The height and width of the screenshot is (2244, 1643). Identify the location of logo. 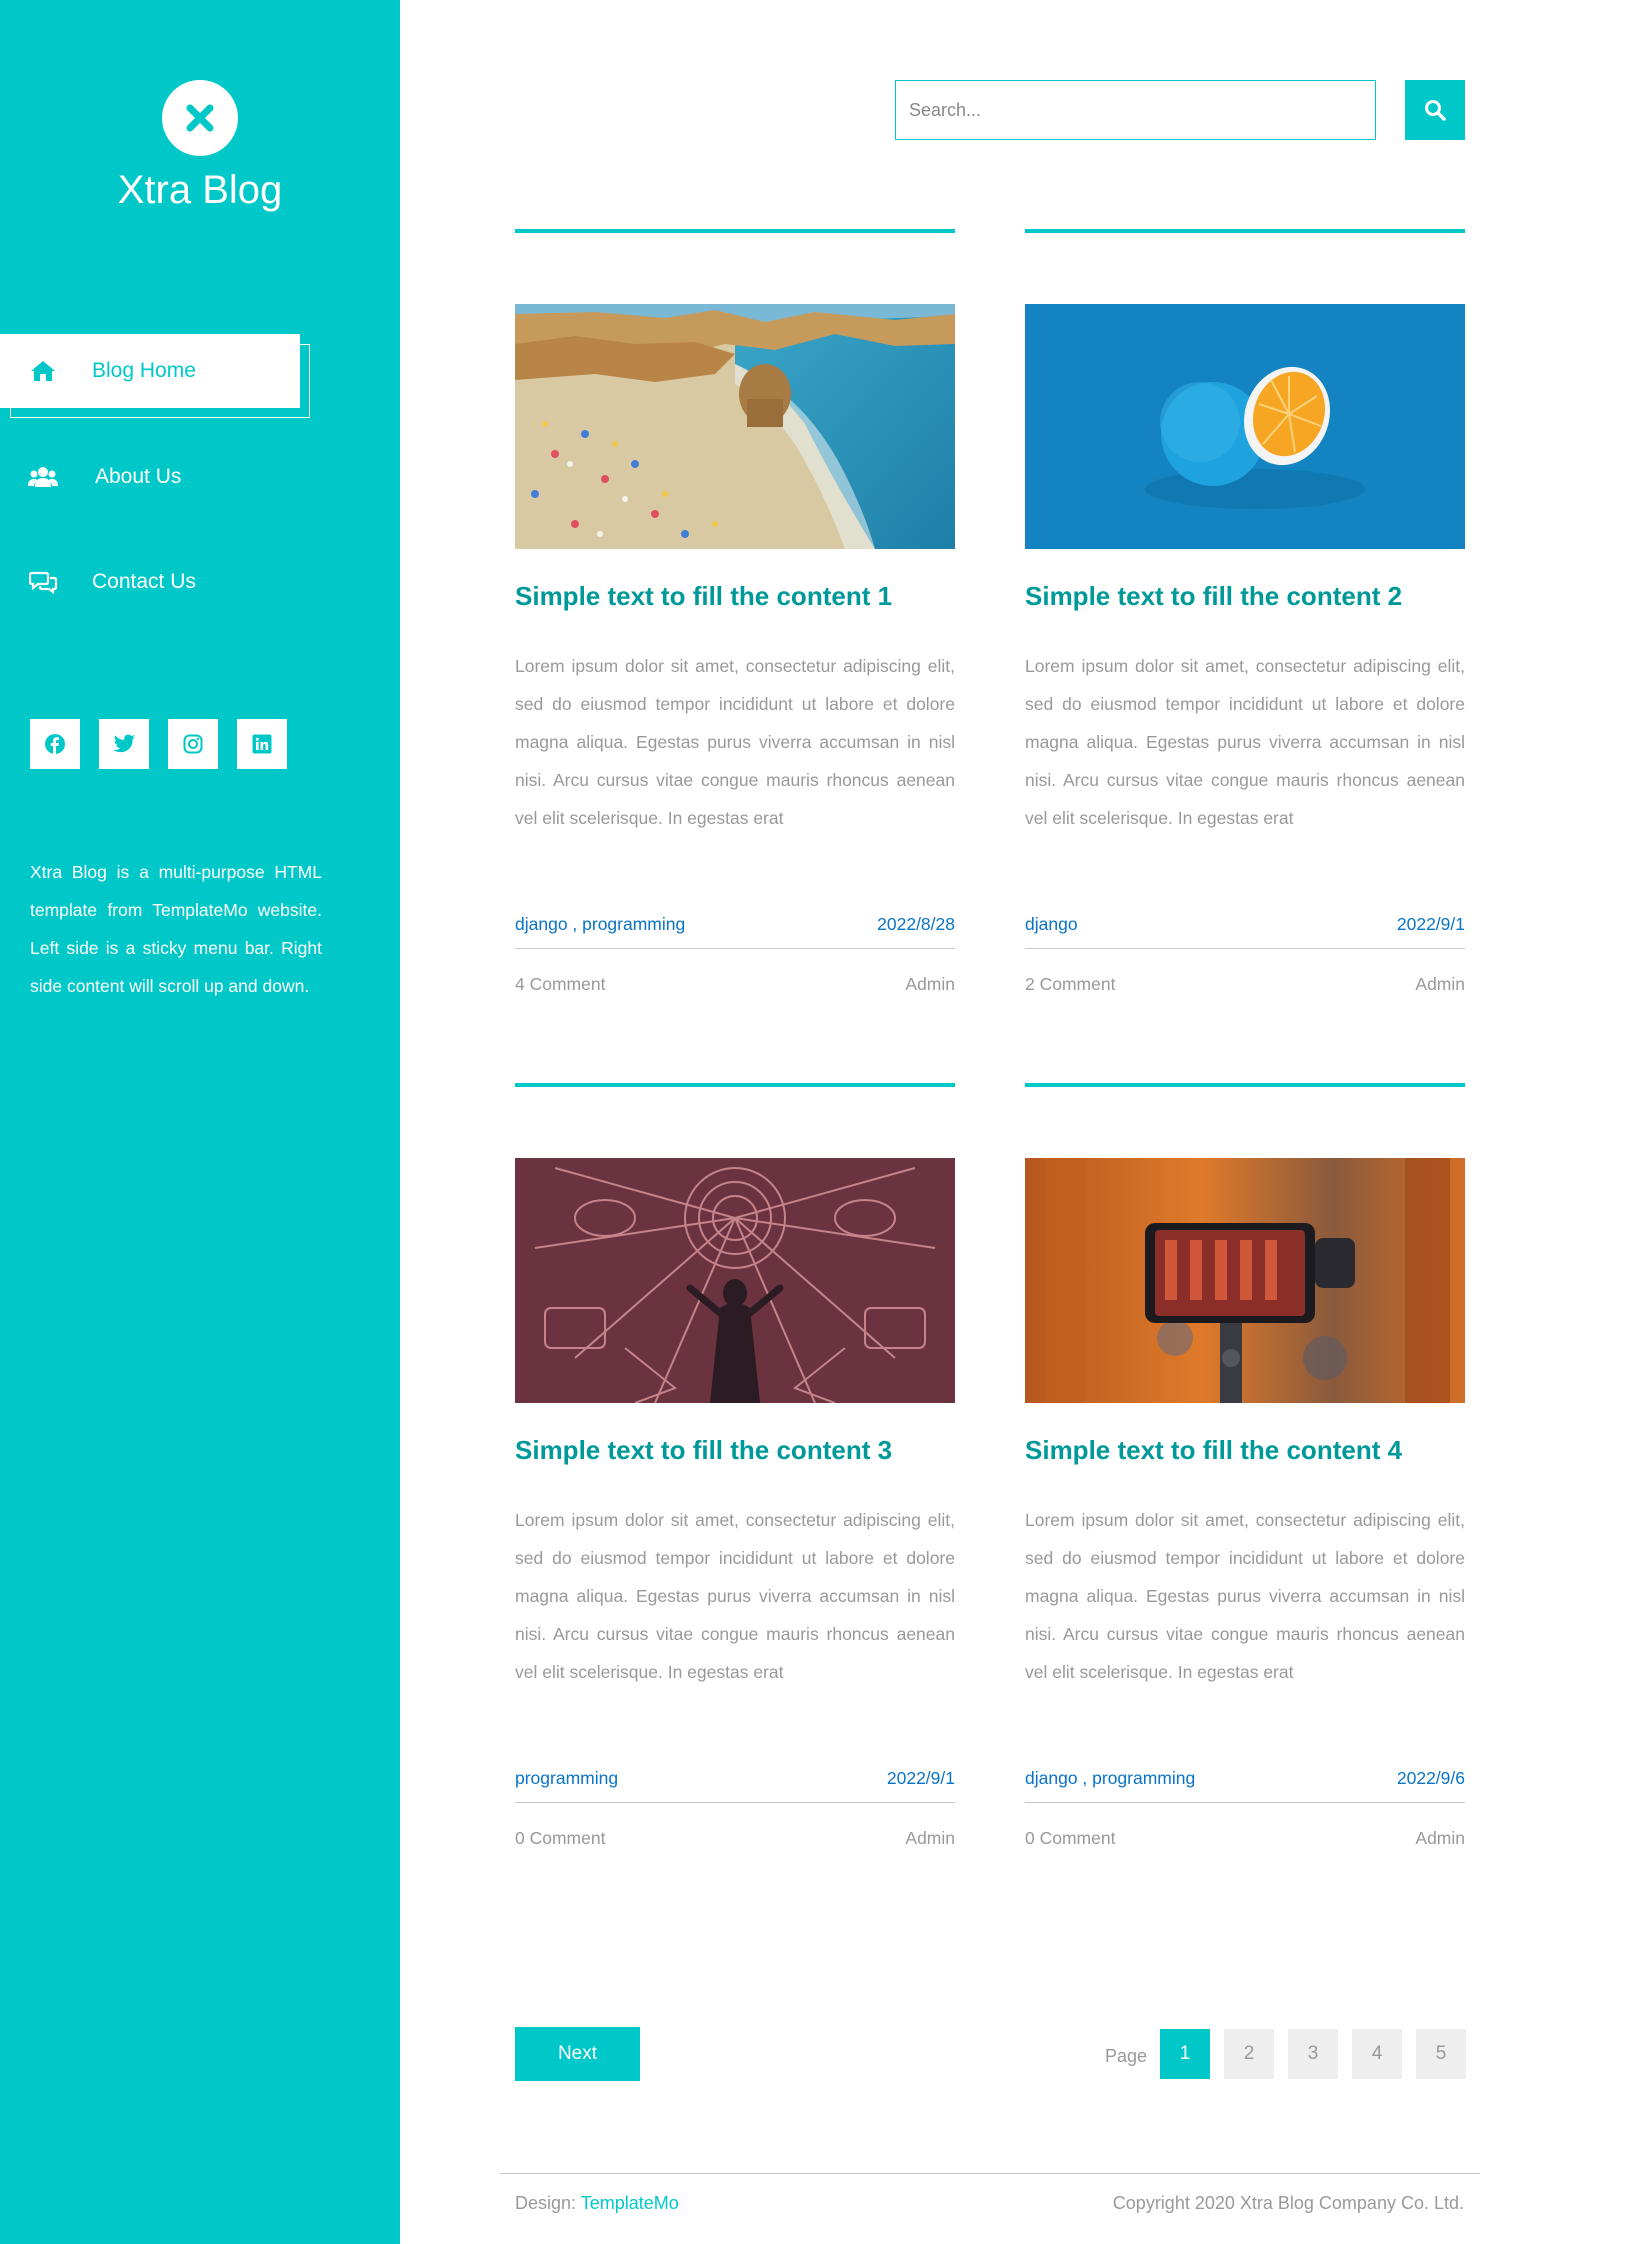
(200, 118).